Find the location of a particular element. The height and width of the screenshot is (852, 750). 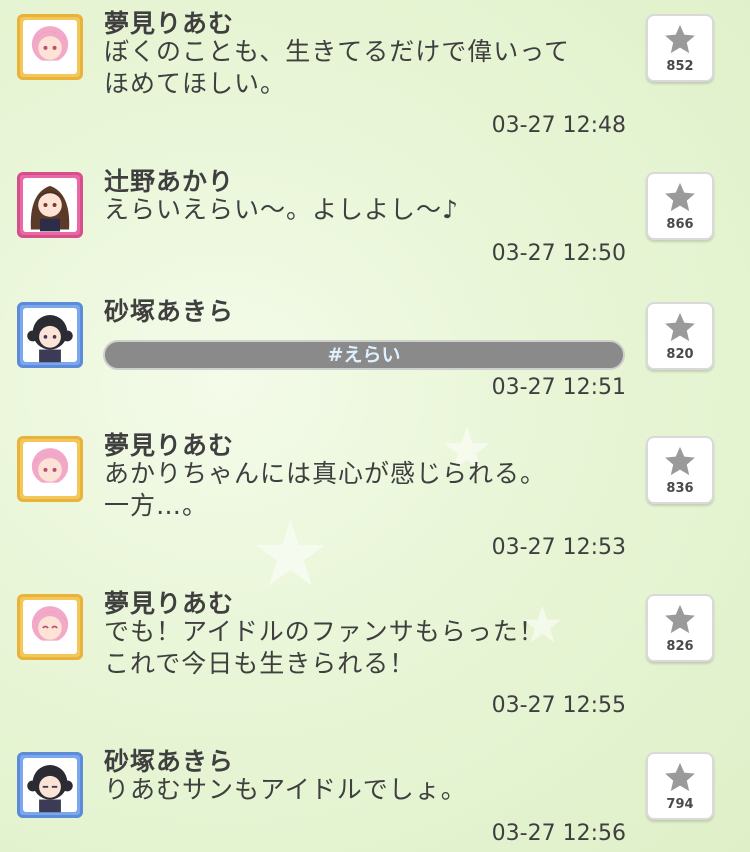

message-text: りあむサンもアイドルでしょ。 is located at coordinates (285, 789).